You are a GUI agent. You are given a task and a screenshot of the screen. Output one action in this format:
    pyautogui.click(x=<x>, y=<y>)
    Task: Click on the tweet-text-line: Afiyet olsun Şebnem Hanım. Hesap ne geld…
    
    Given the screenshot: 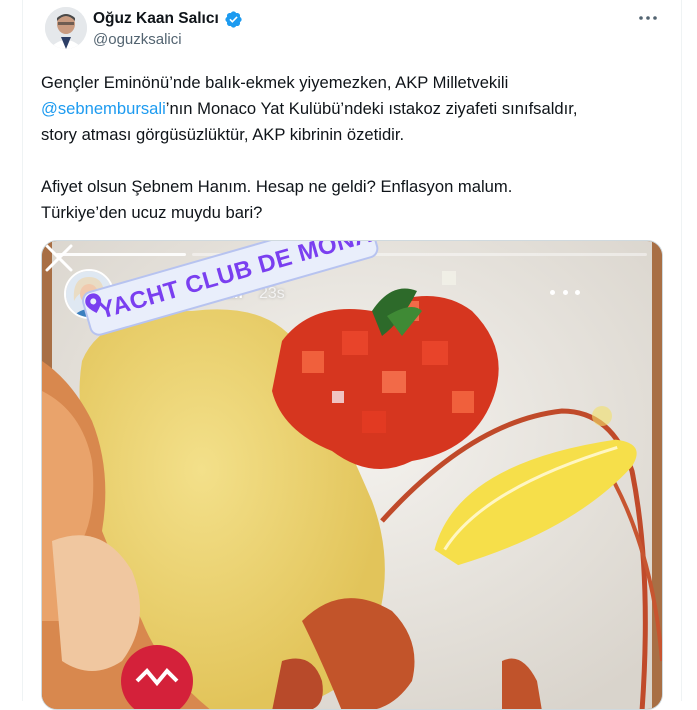 What is the action you would take?
    pyautogui.click(x=277, y=186)
    